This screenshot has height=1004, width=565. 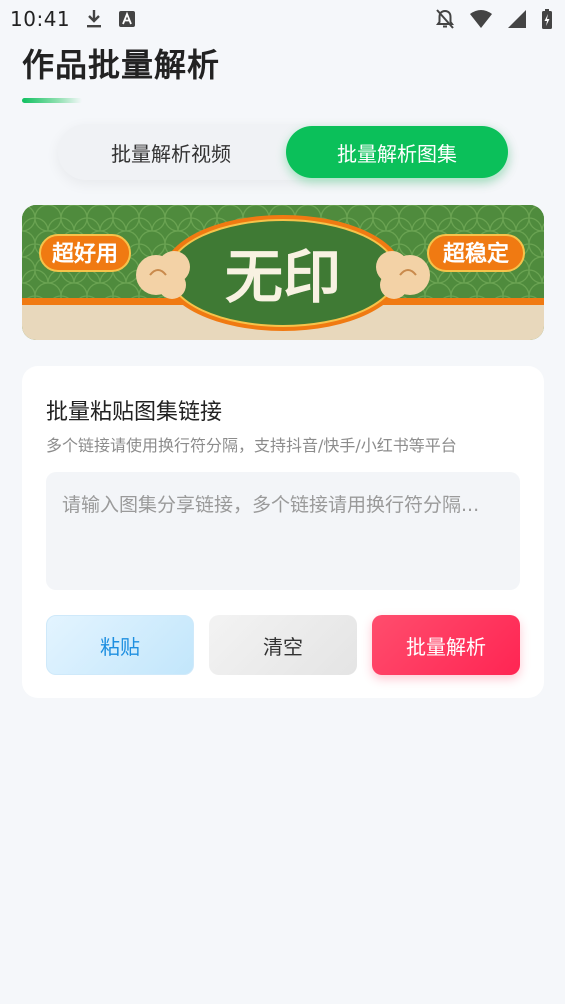 I want to click on banner-center-text: 无印, so click(x=283, y=277).